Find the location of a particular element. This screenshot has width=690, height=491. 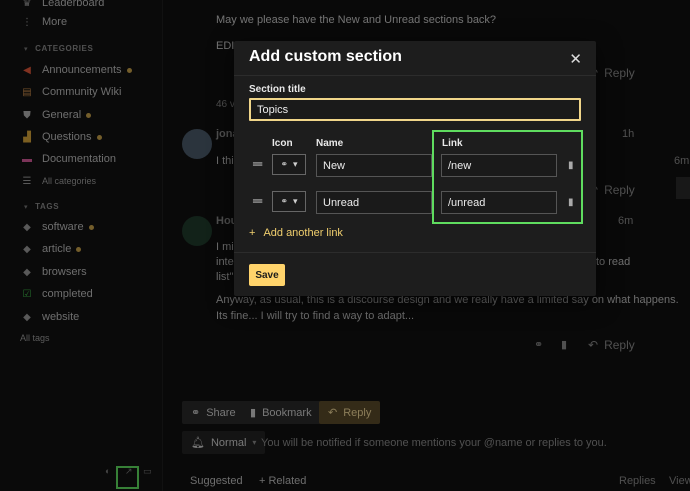

add-another-link-button: + Add another link is located at coordinates (296, 233).